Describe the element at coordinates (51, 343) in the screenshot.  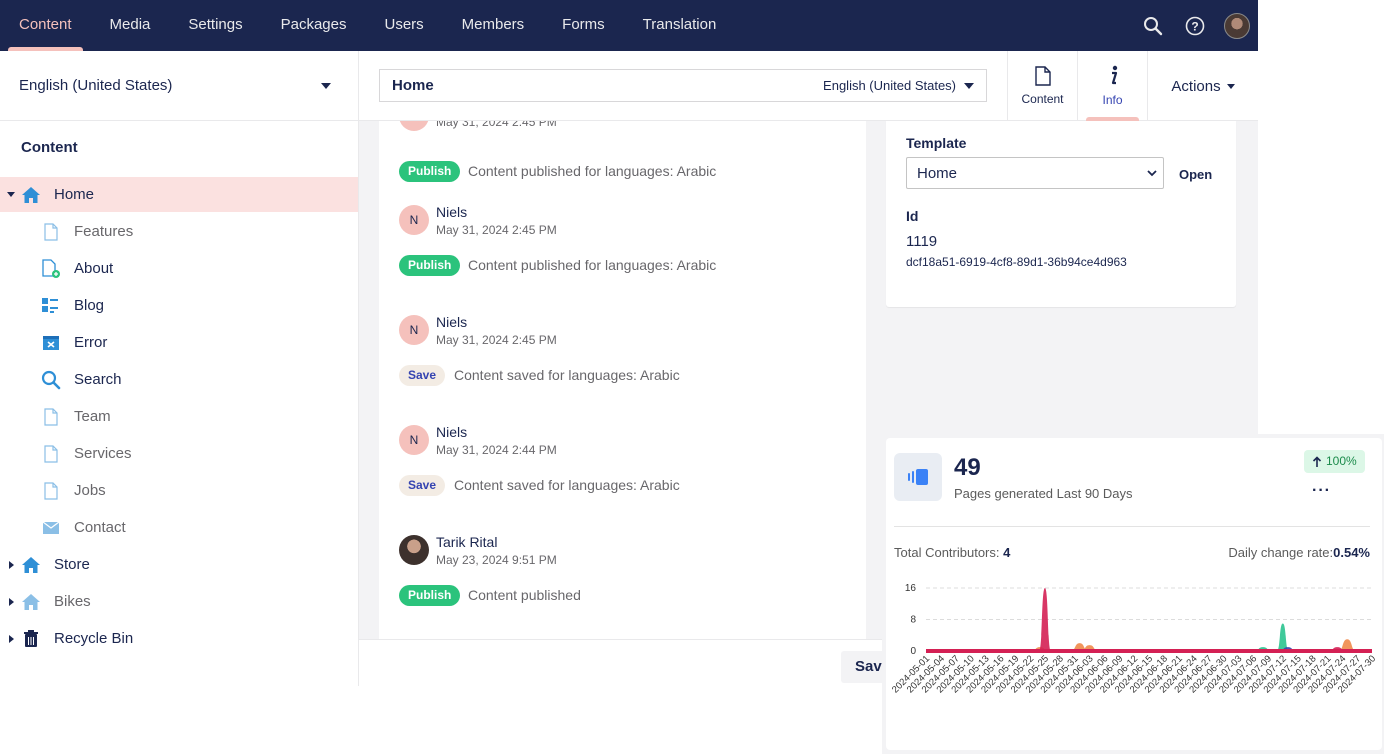
I see `error-icon` at that location.